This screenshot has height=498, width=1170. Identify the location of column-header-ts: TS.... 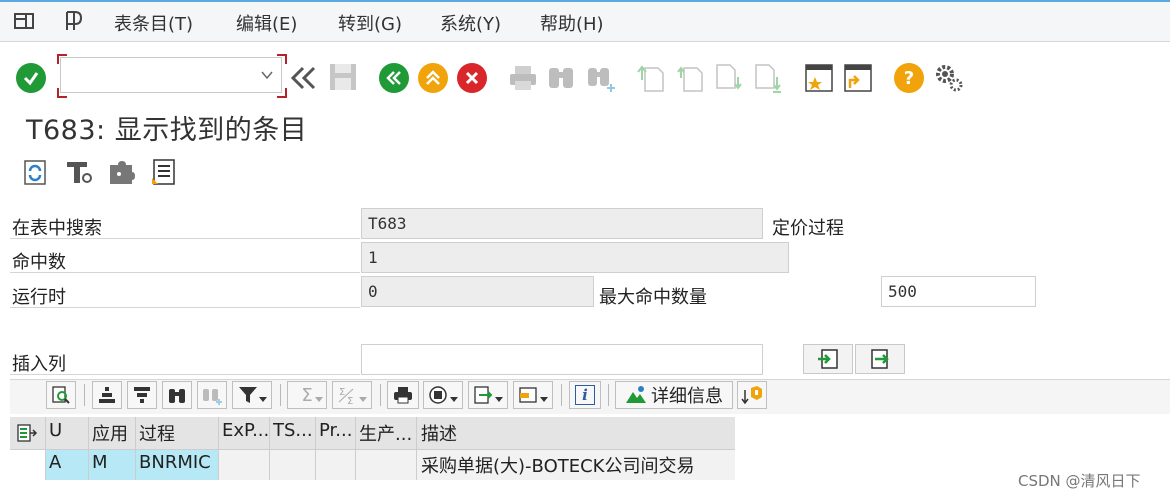
(293, 430).